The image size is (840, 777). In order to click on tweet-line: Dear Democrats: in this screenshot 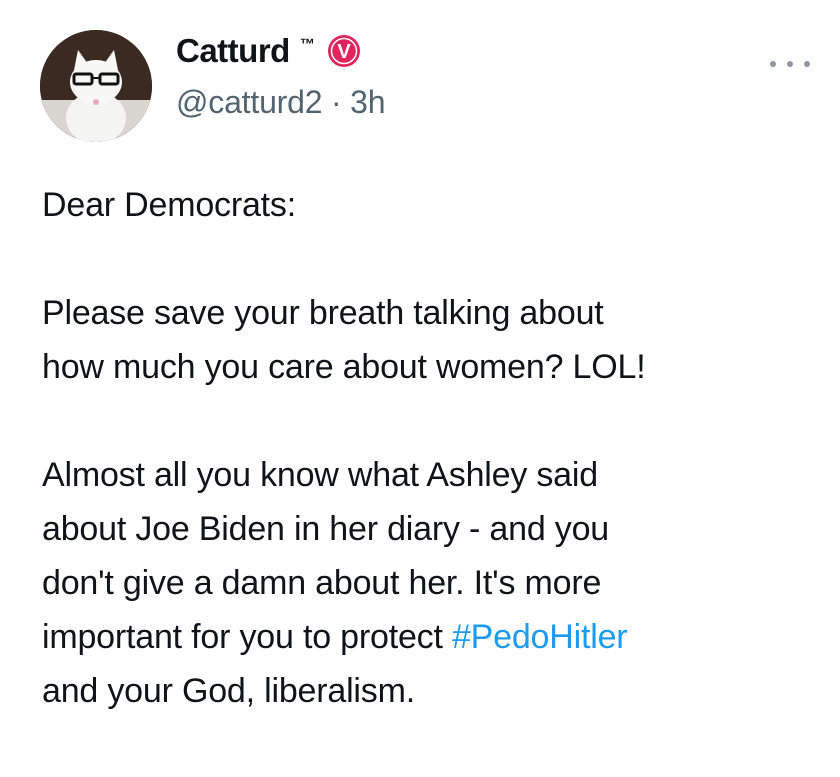, I will do `click(169, 205)`.